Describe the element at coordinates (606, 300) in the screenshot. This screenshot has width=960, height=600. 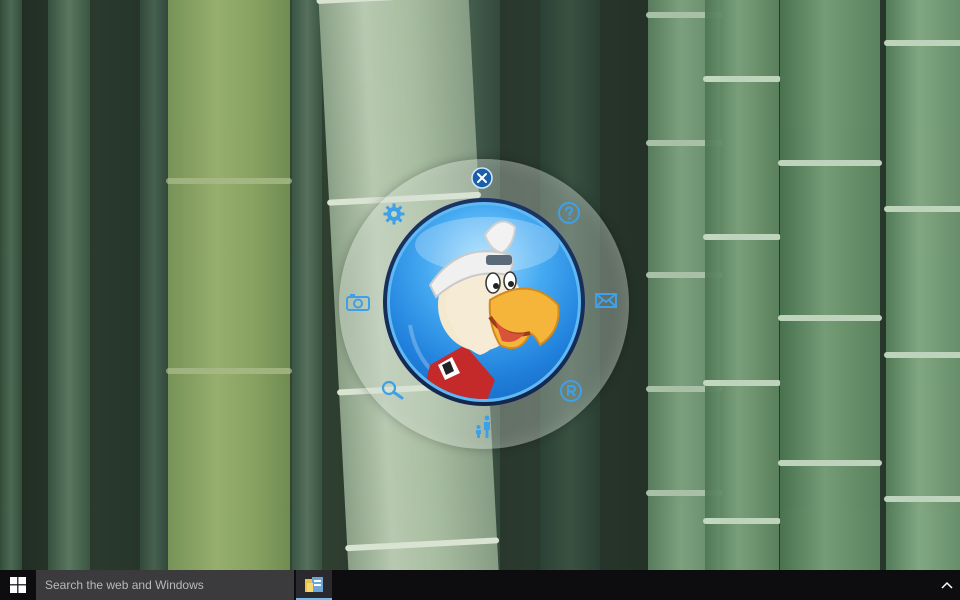
I see `mail-icon` at that location.